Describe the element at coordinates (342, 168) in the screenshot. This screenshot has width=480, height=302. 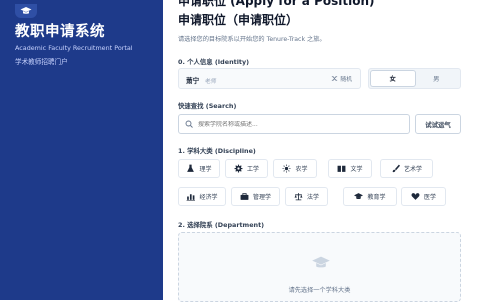
I see `book-icon` at that location.